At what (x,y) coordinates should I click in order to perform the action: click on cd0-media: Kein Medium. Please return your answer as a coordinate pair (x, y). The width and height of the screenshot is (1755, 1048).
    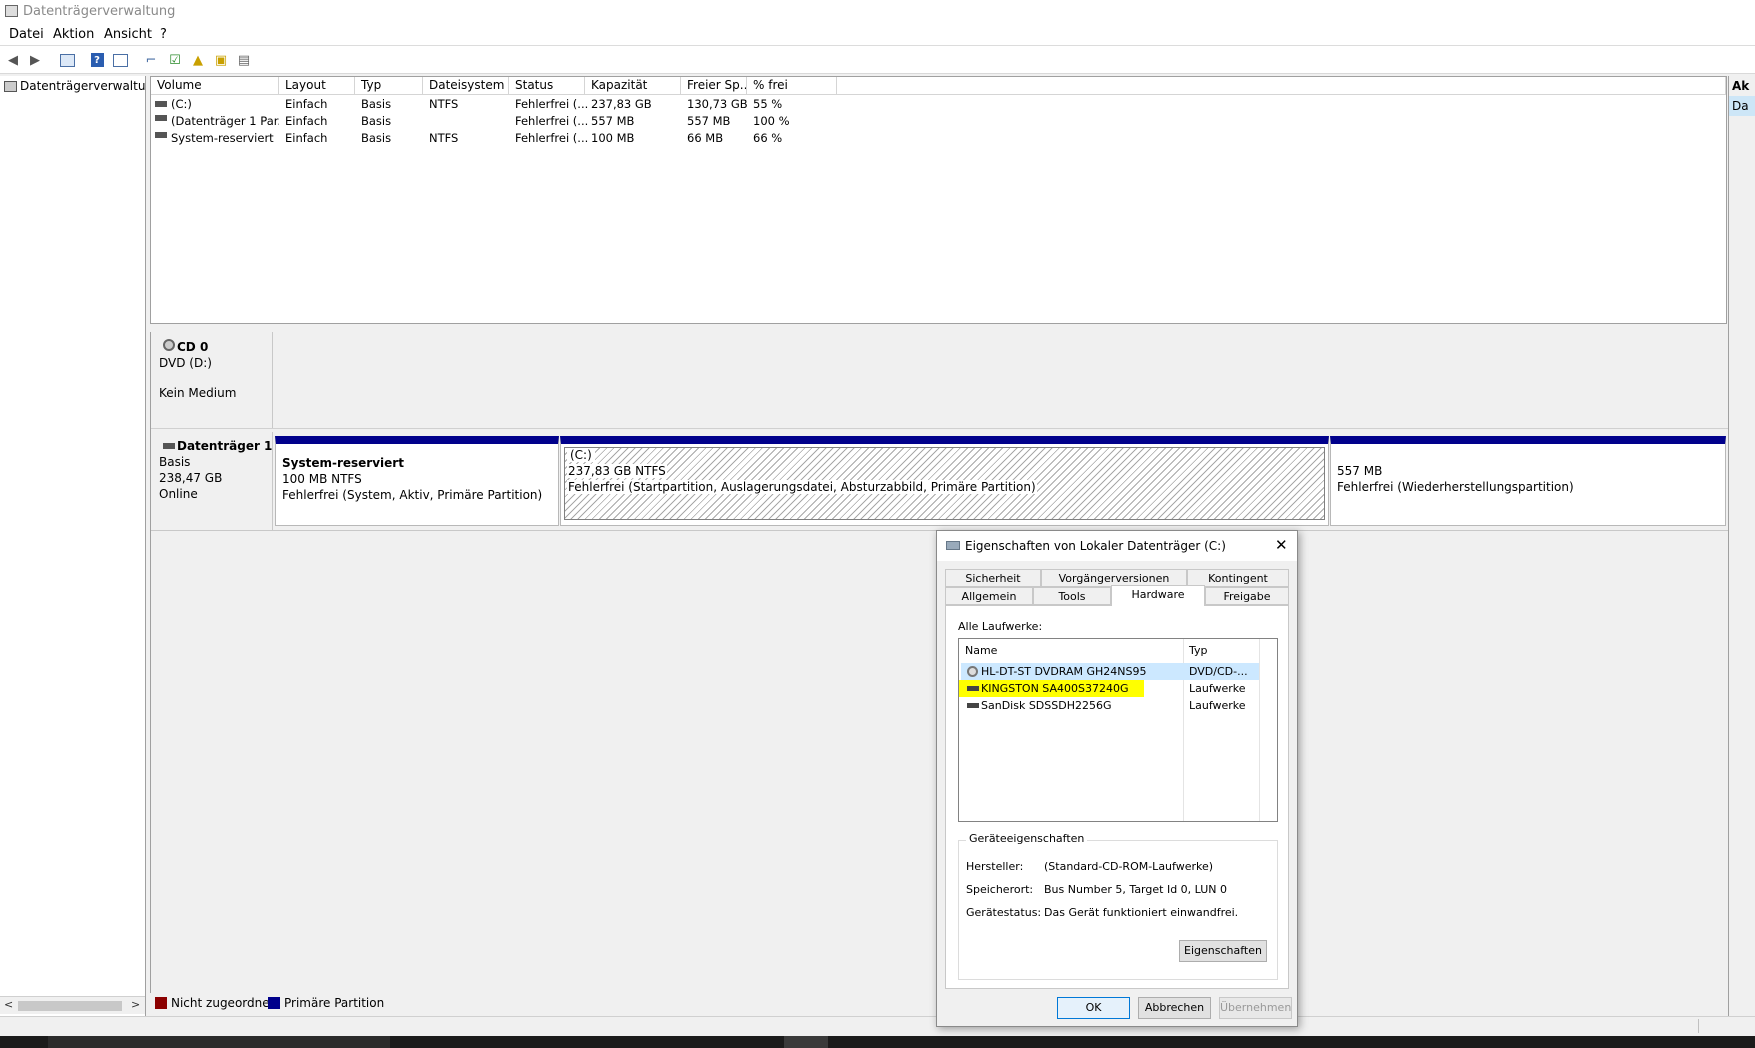
    Looking at the image, I should click on (198, 393).